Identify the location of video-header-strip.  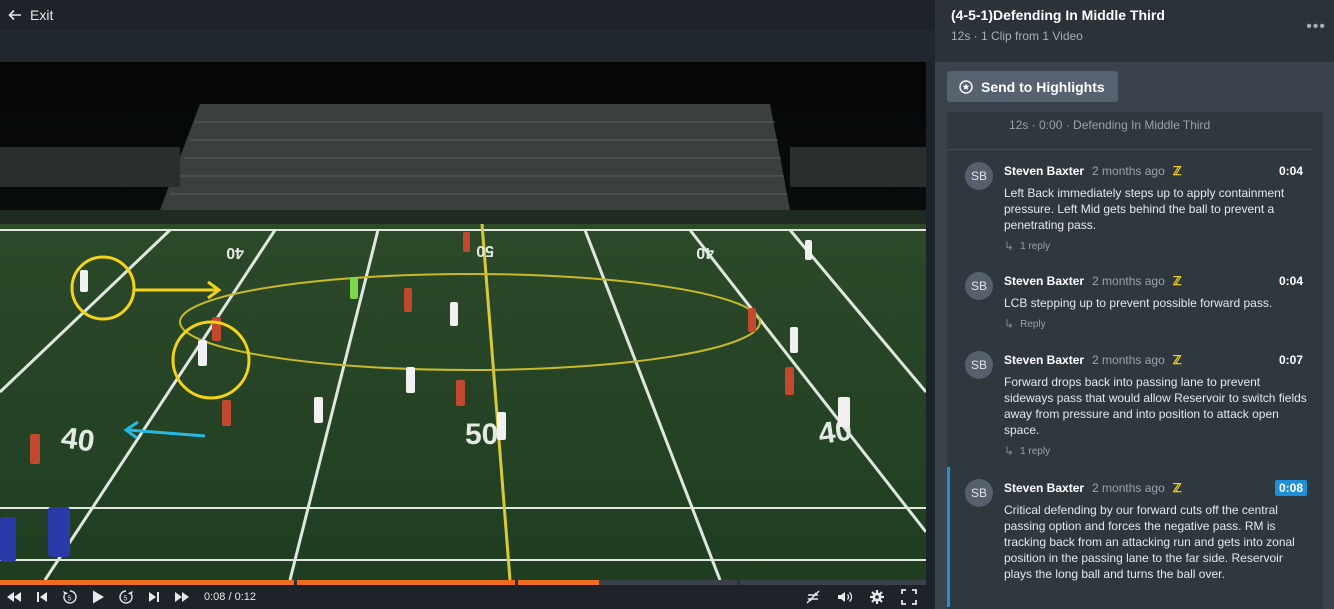
(467, 46).